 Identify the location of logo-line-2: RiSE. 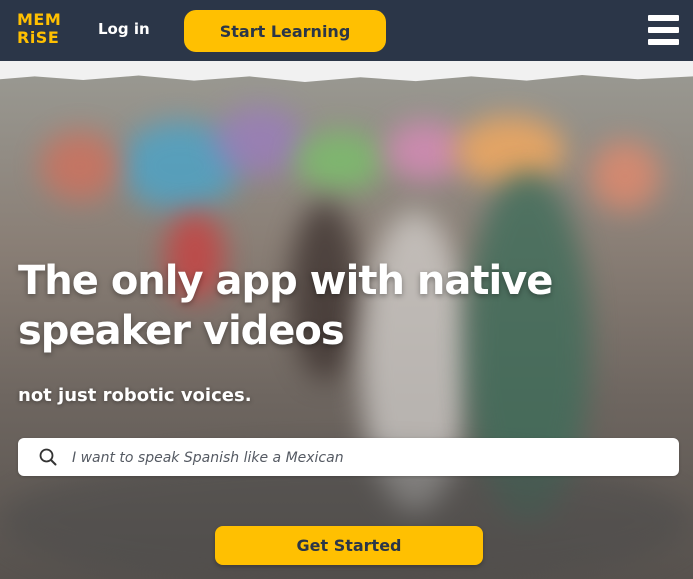
(38, 37).